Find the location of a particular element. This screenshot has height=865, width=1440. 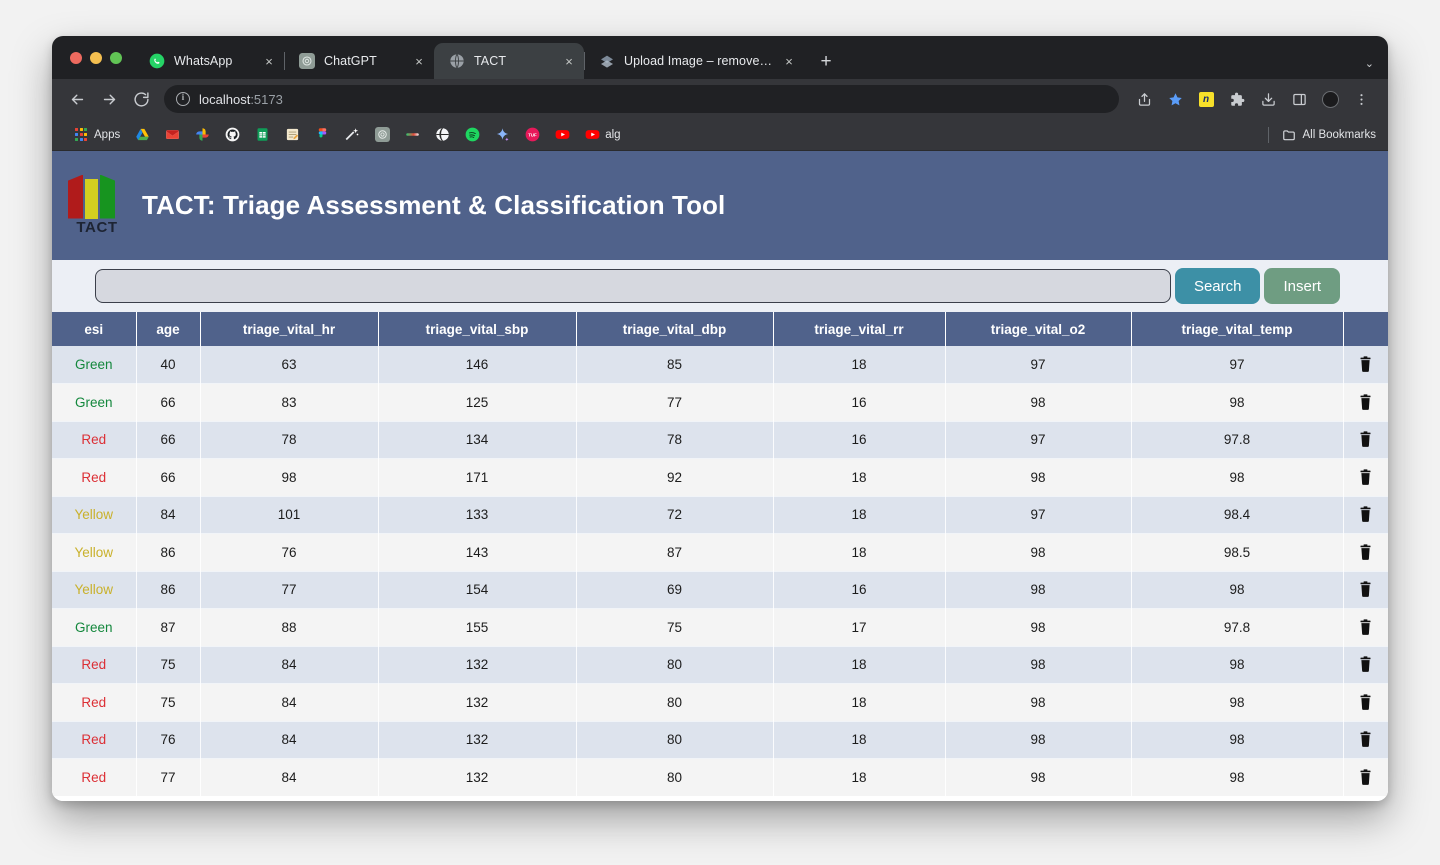

figma-bookmark is located at coordinates (322, 135).